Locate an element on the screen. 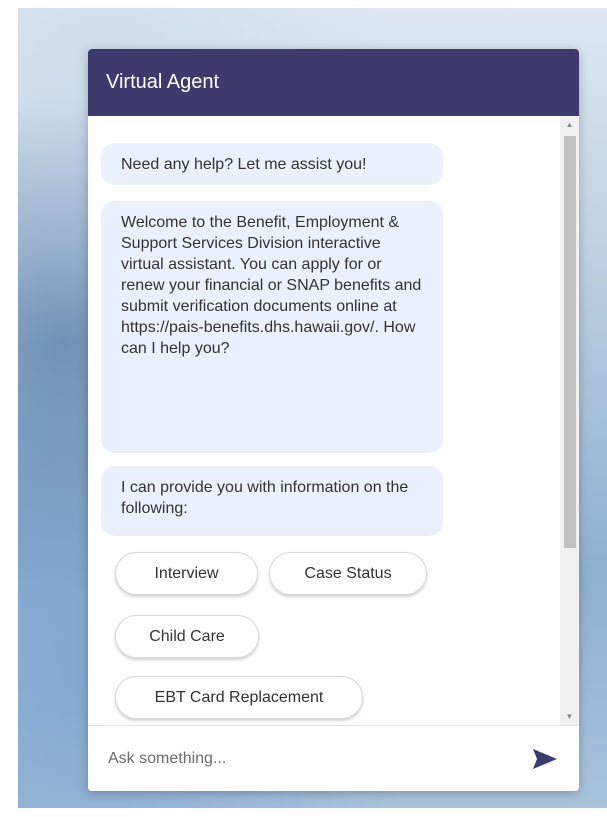 This screenshot has width=607, height=817. chat-title: Virtual Agent is located at coordinates (163, 82).